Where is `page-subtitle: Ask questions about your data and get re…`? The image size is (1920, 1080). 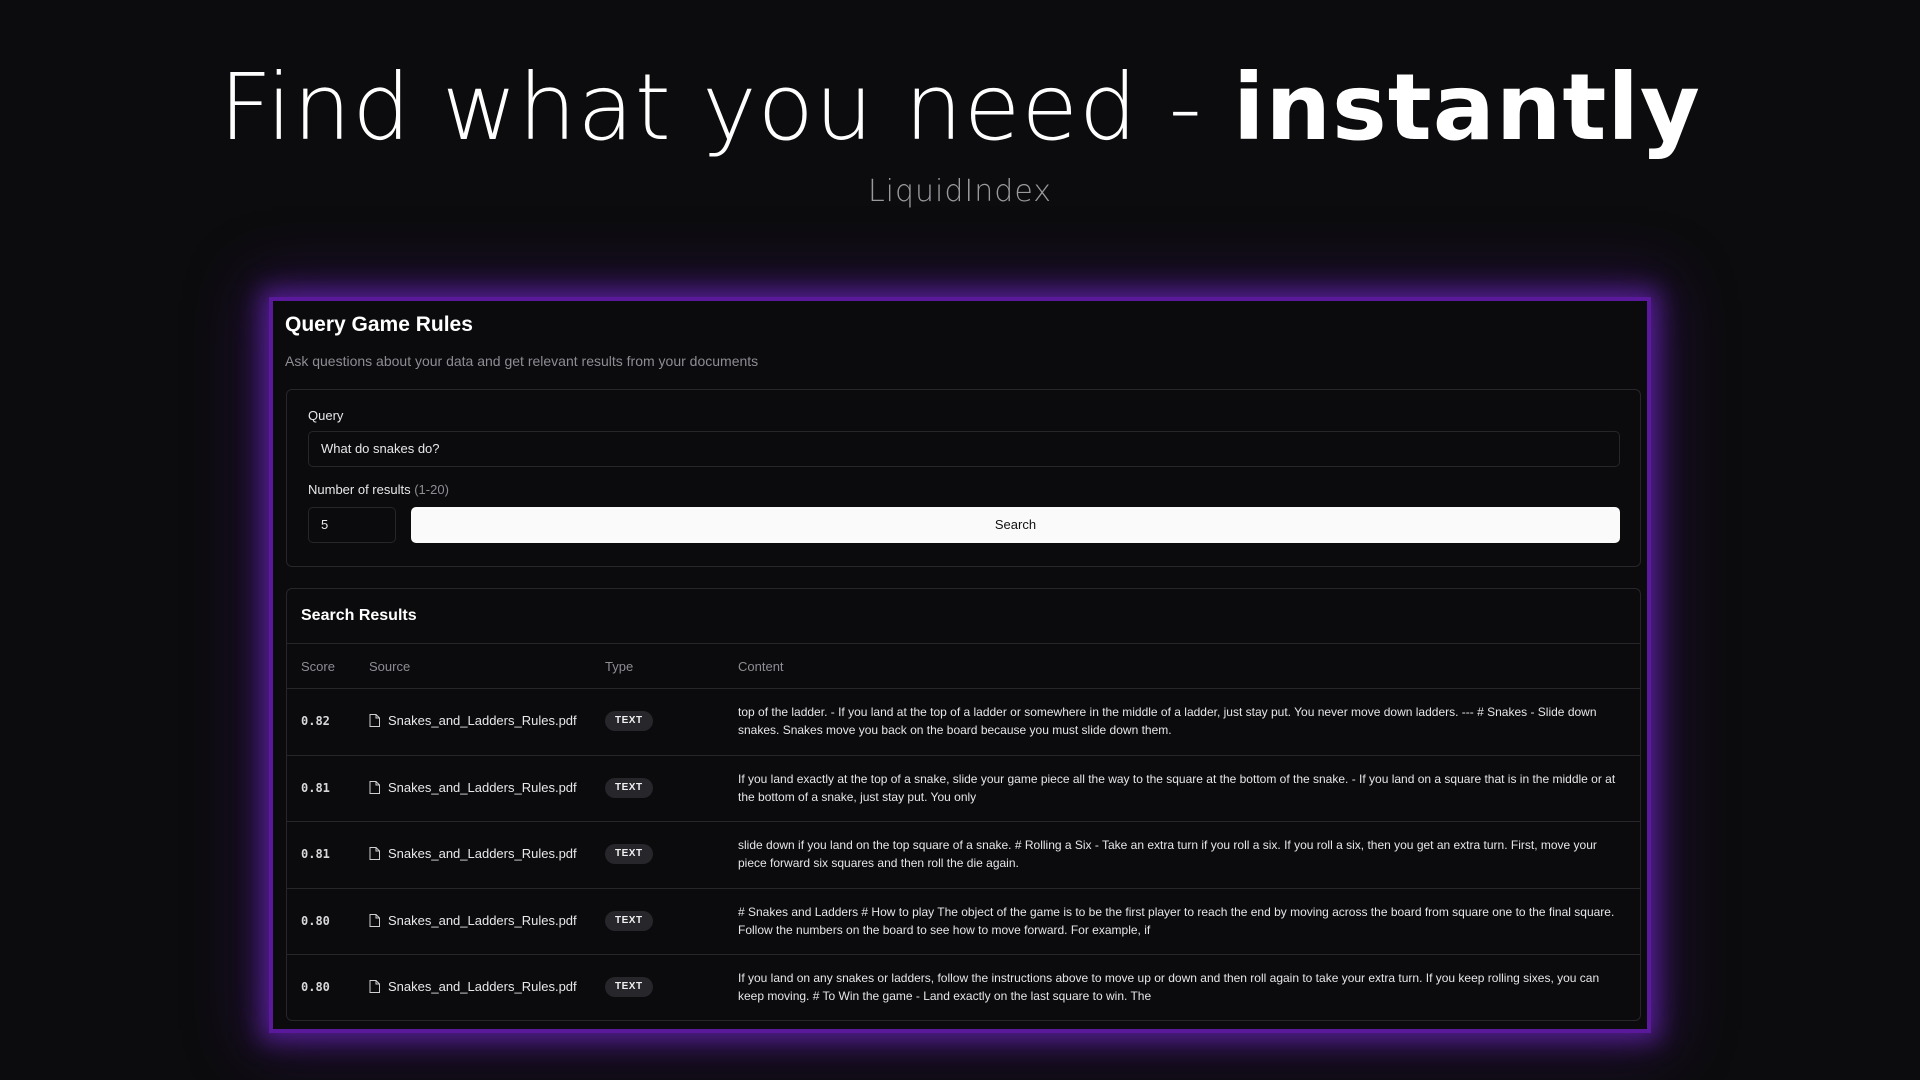
page-subtitle: Ask questions about your data and get re… is located at coordinates (522, 361).